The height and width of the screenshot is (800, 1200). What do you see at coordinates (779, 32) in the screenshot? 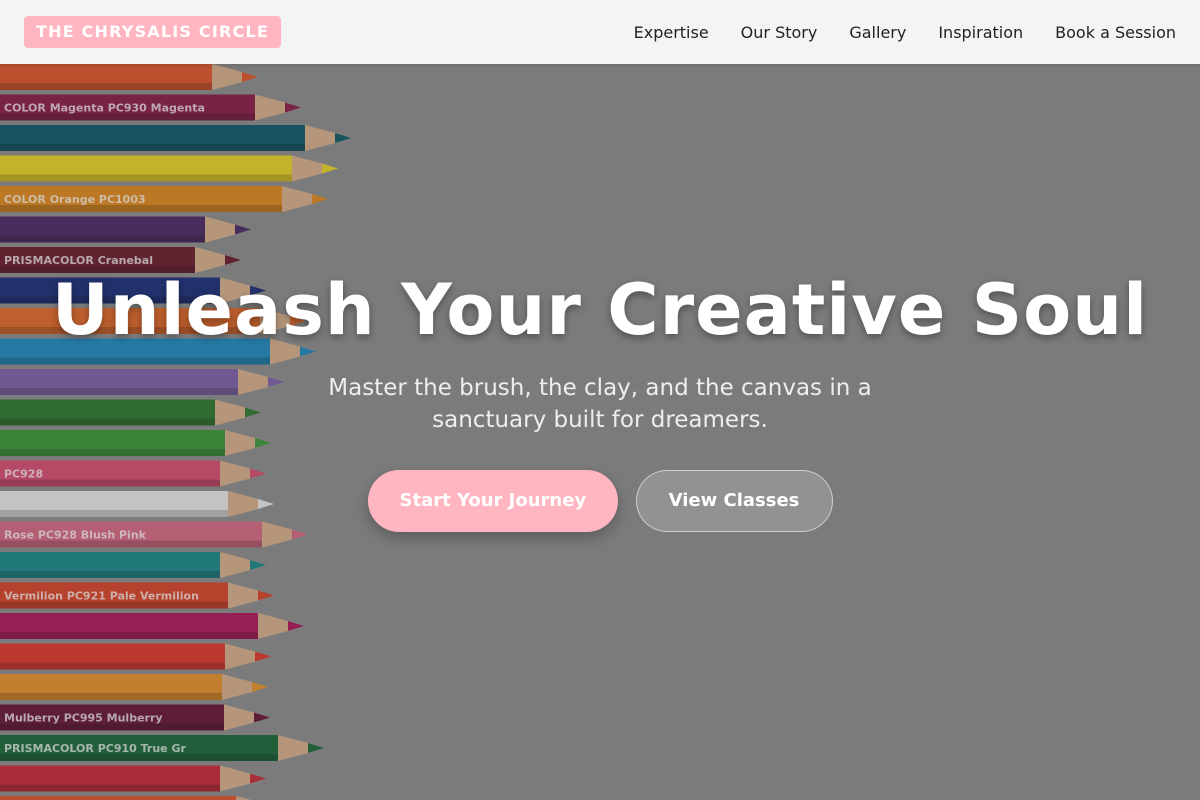
I see `nav-item-our-story: Our Story` at bounding box center [779, 32].